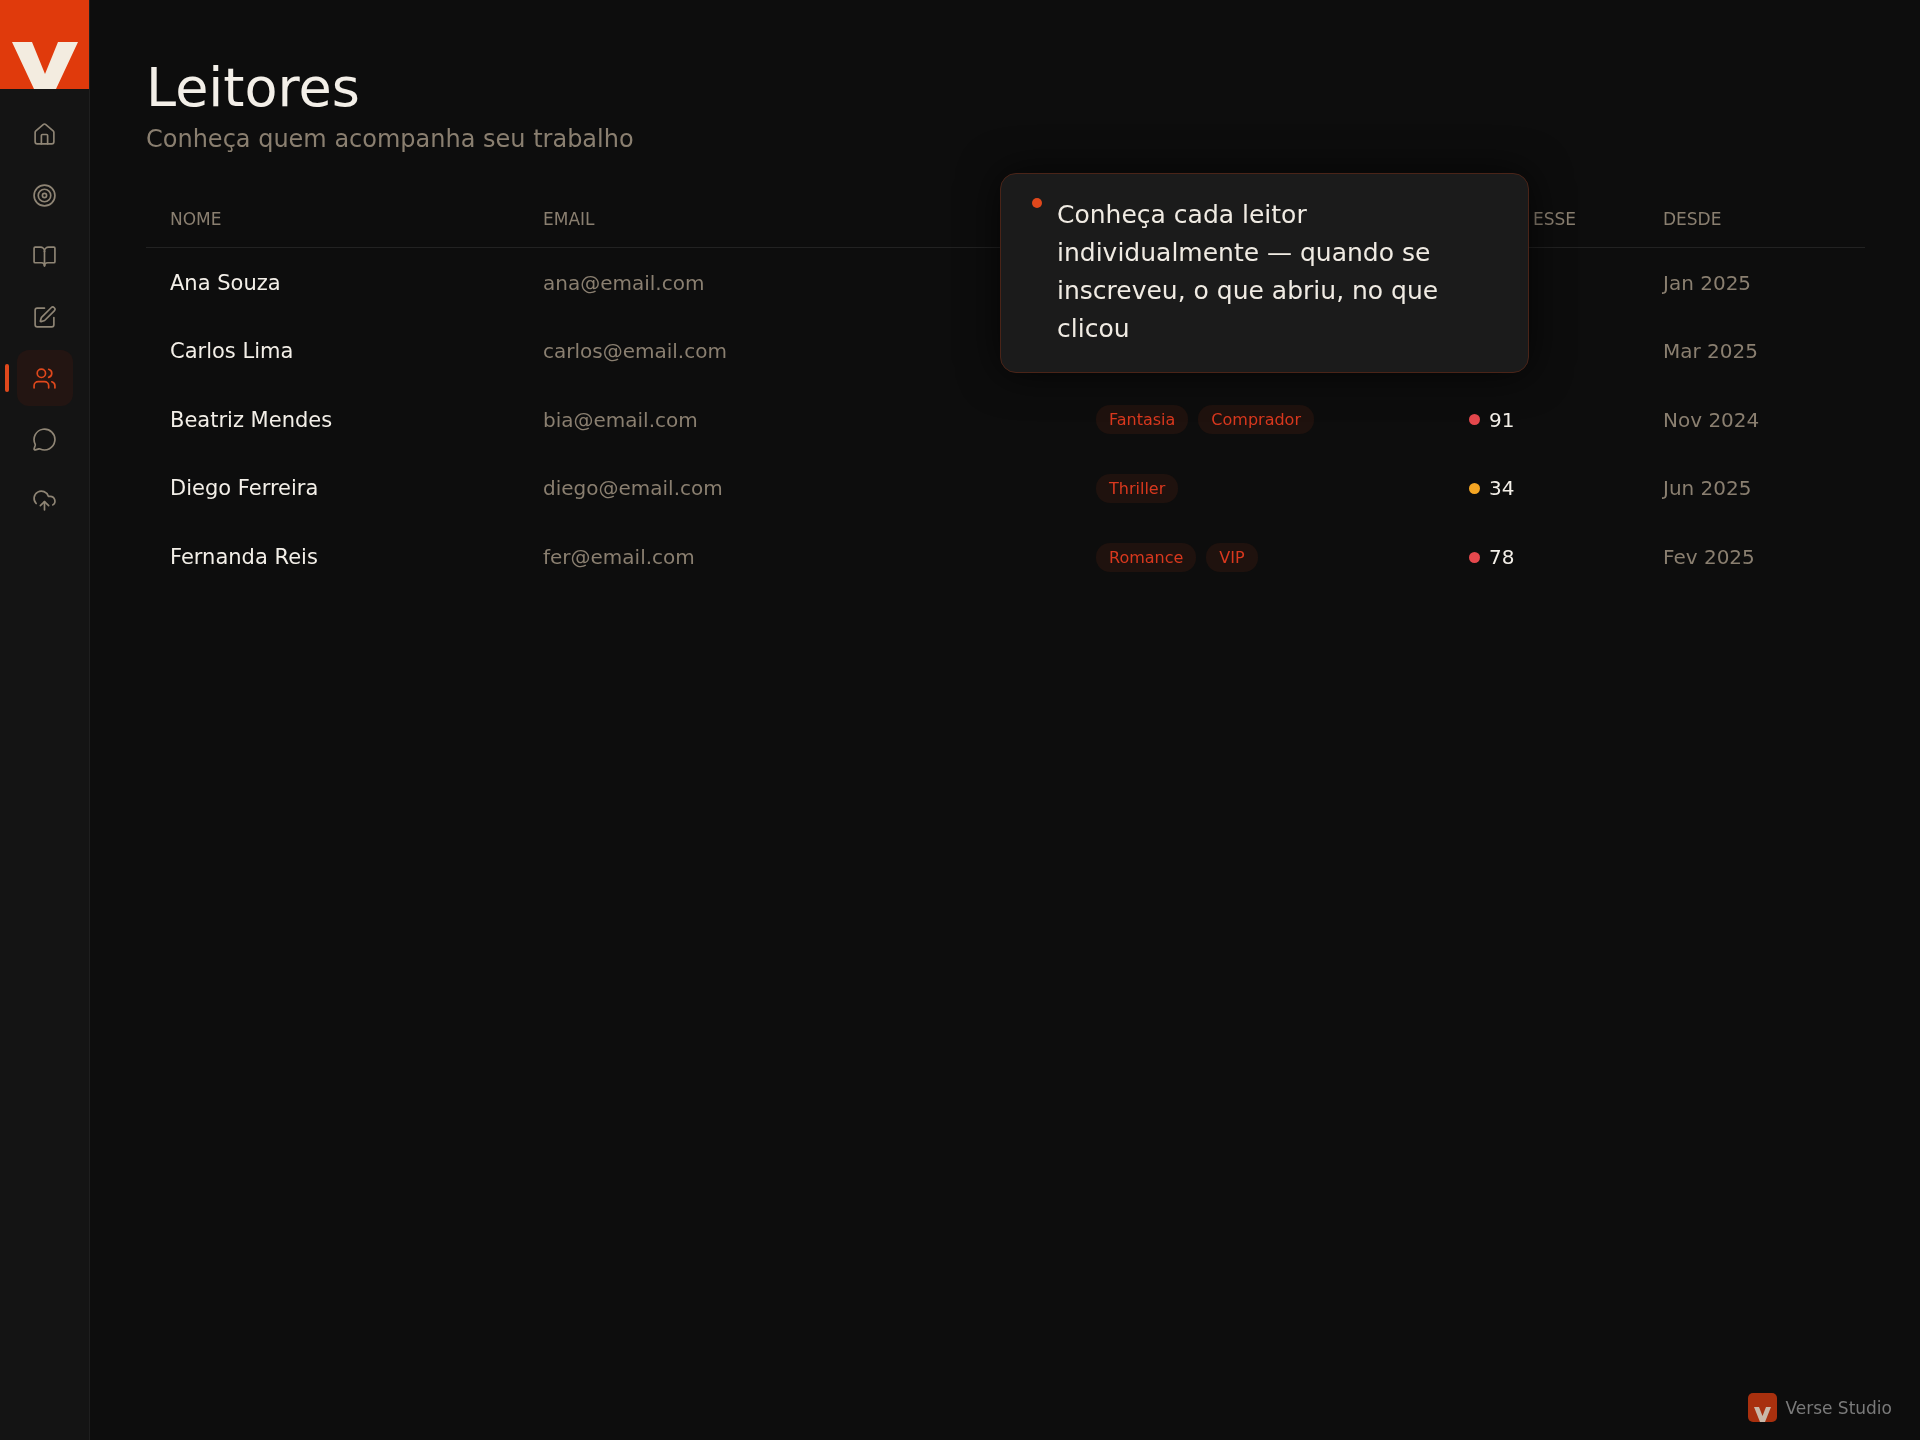  Describe the element at coordinates (1137, 488) in the screenshot. I see `tag: Thriller` at that location.